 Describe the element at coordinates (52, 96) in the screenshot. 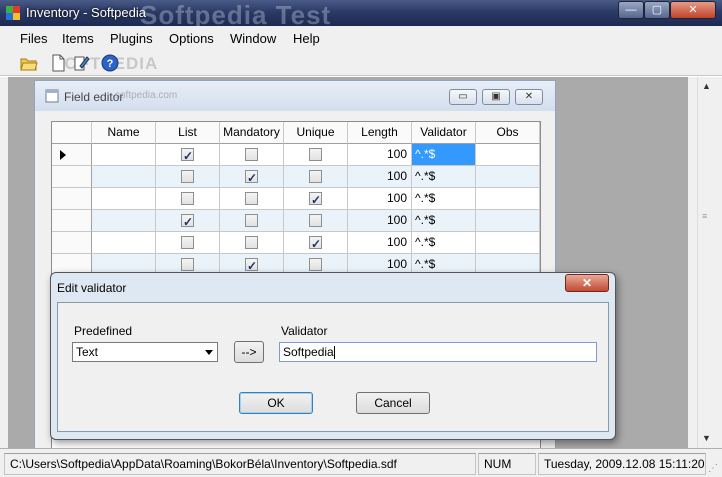

I see `form-icon` at that location.